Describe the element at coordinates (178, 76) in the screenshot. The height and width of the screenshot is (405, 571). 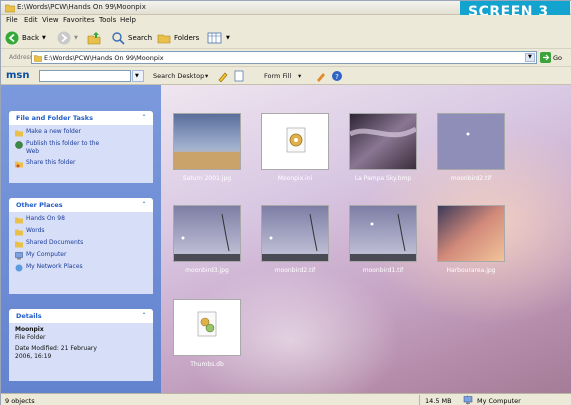
I see `search-desktop-button: Search Desktop` at that location.